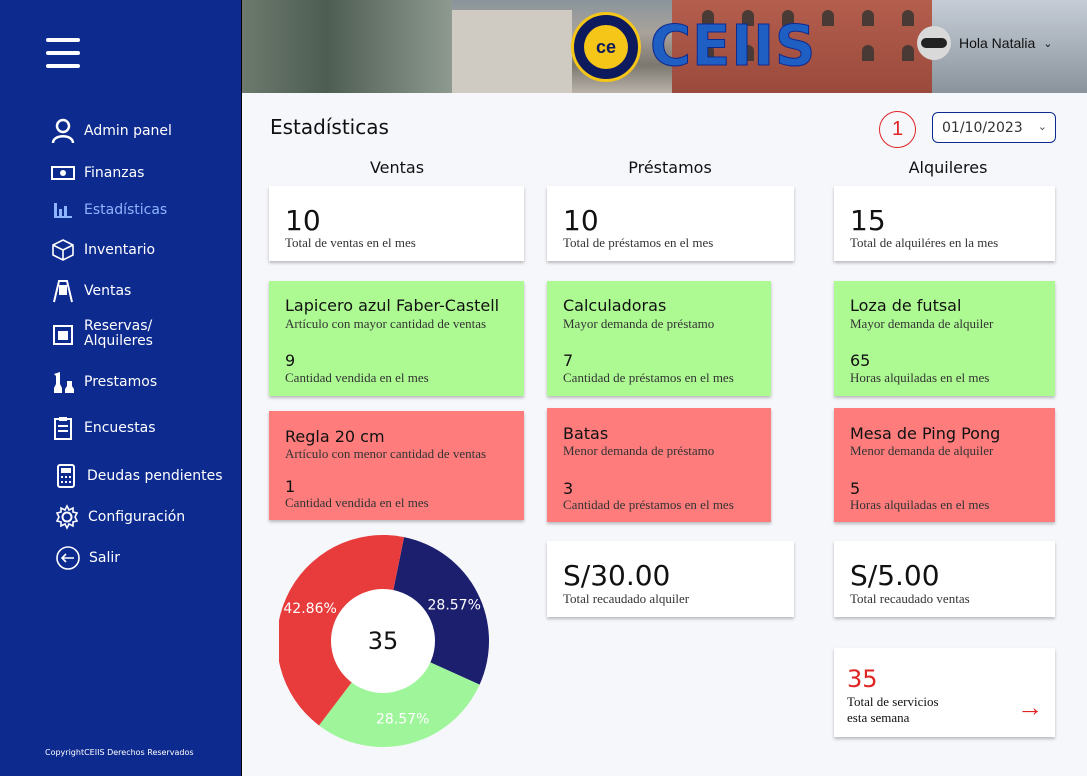  Describe the element at coordinates (119, 517) in the screenshot. I see `sidebar-item-configuracion: Configuración` at that location.